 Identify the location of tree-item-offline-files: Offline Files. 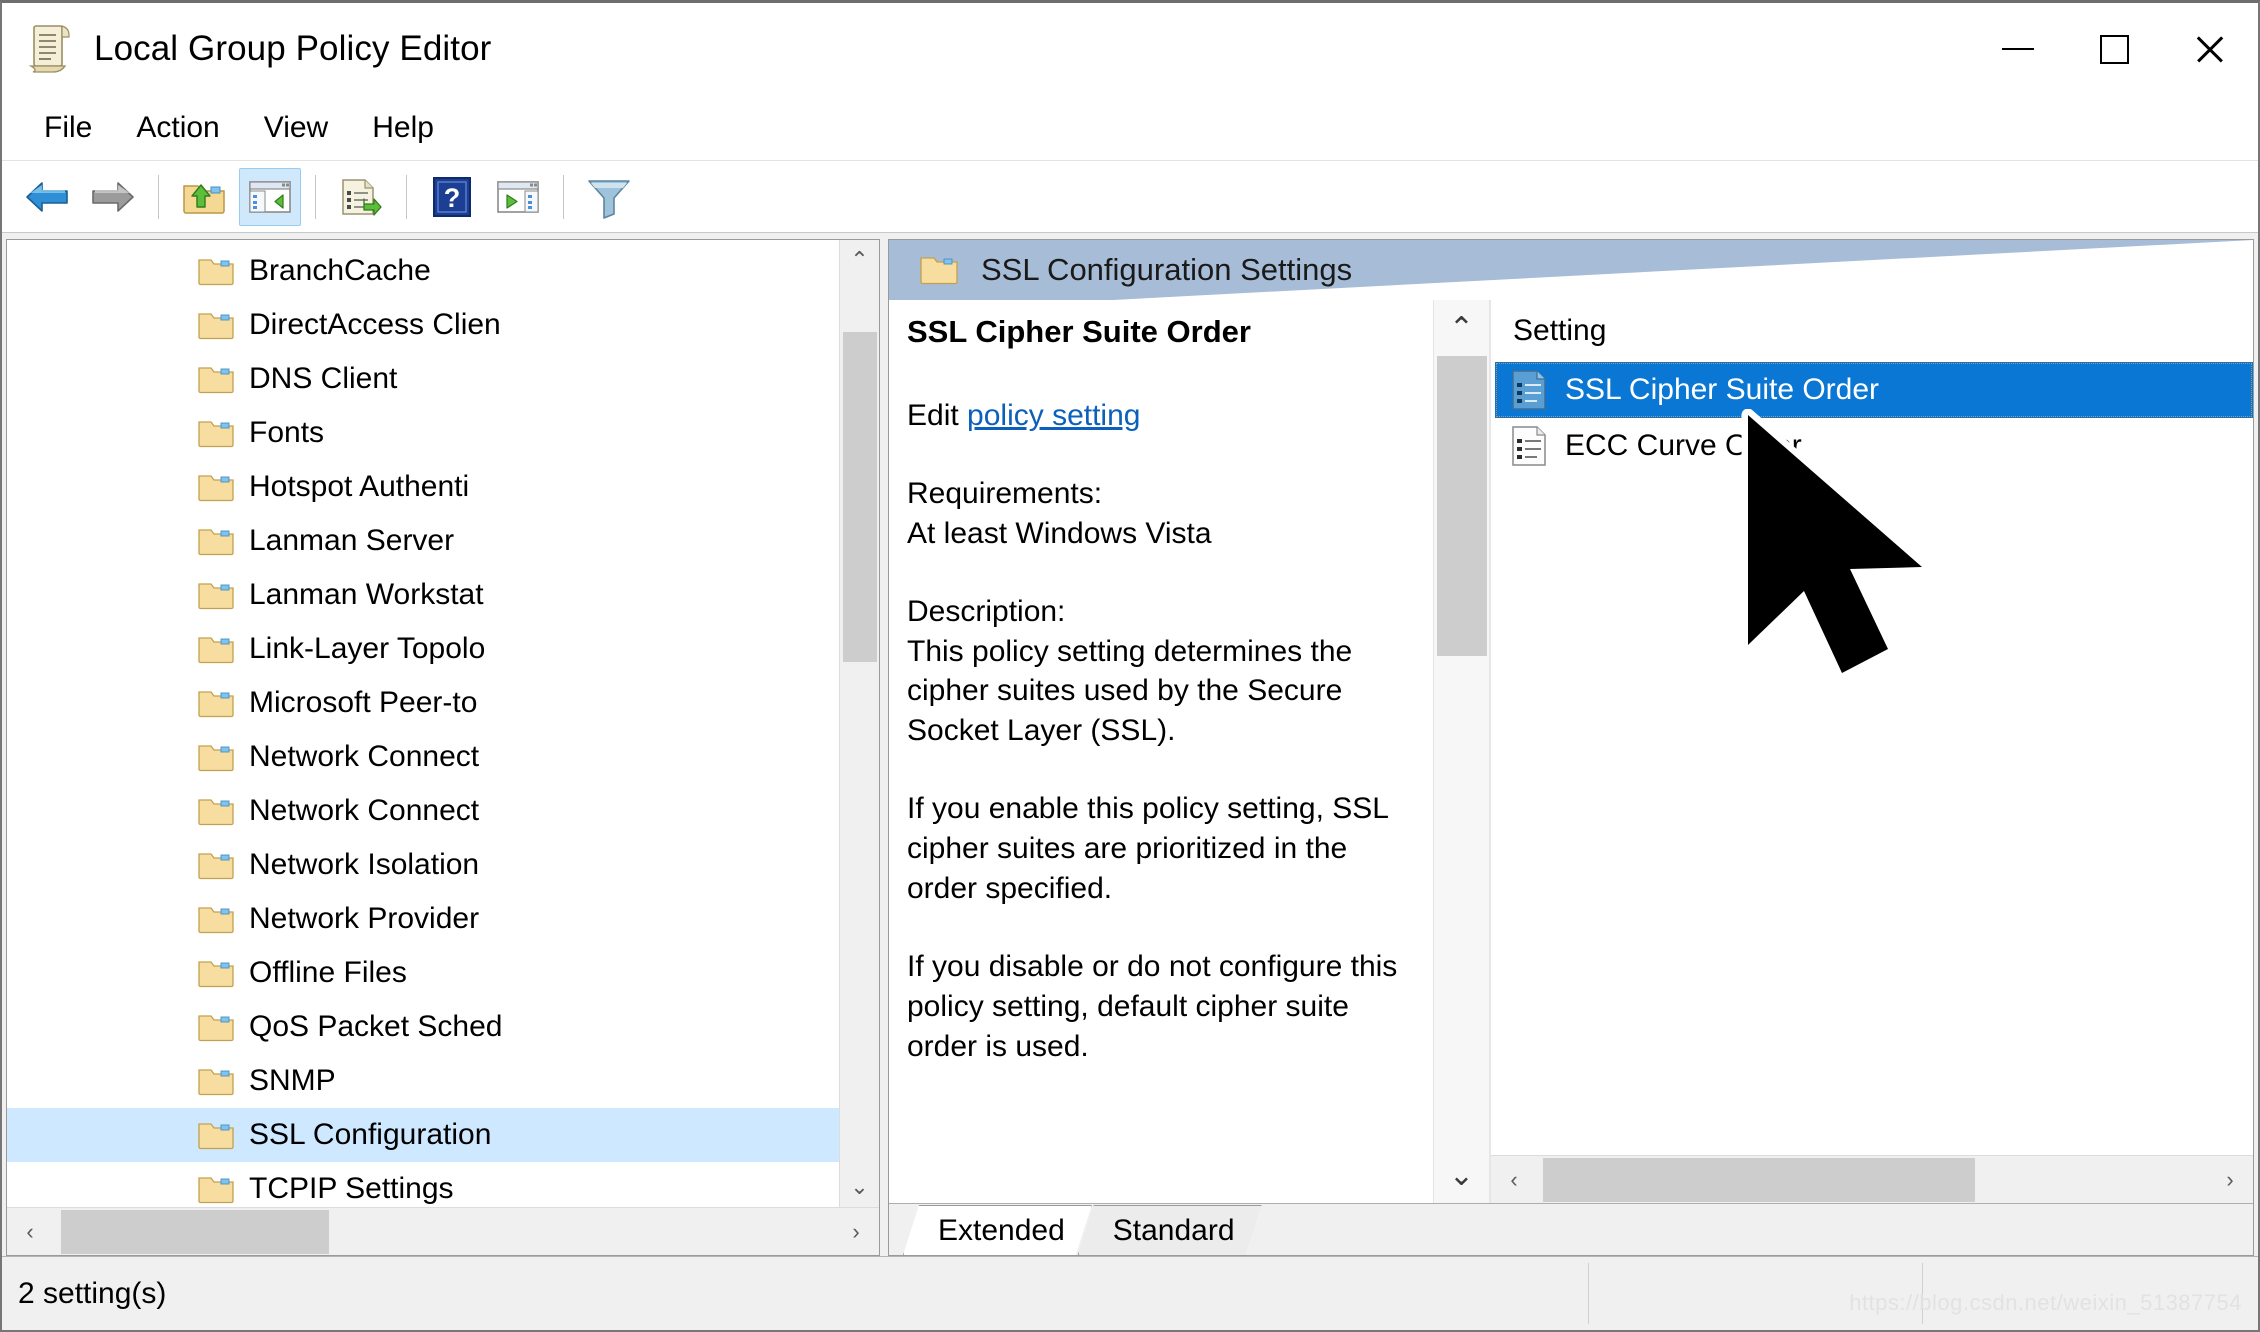
(423, 973).